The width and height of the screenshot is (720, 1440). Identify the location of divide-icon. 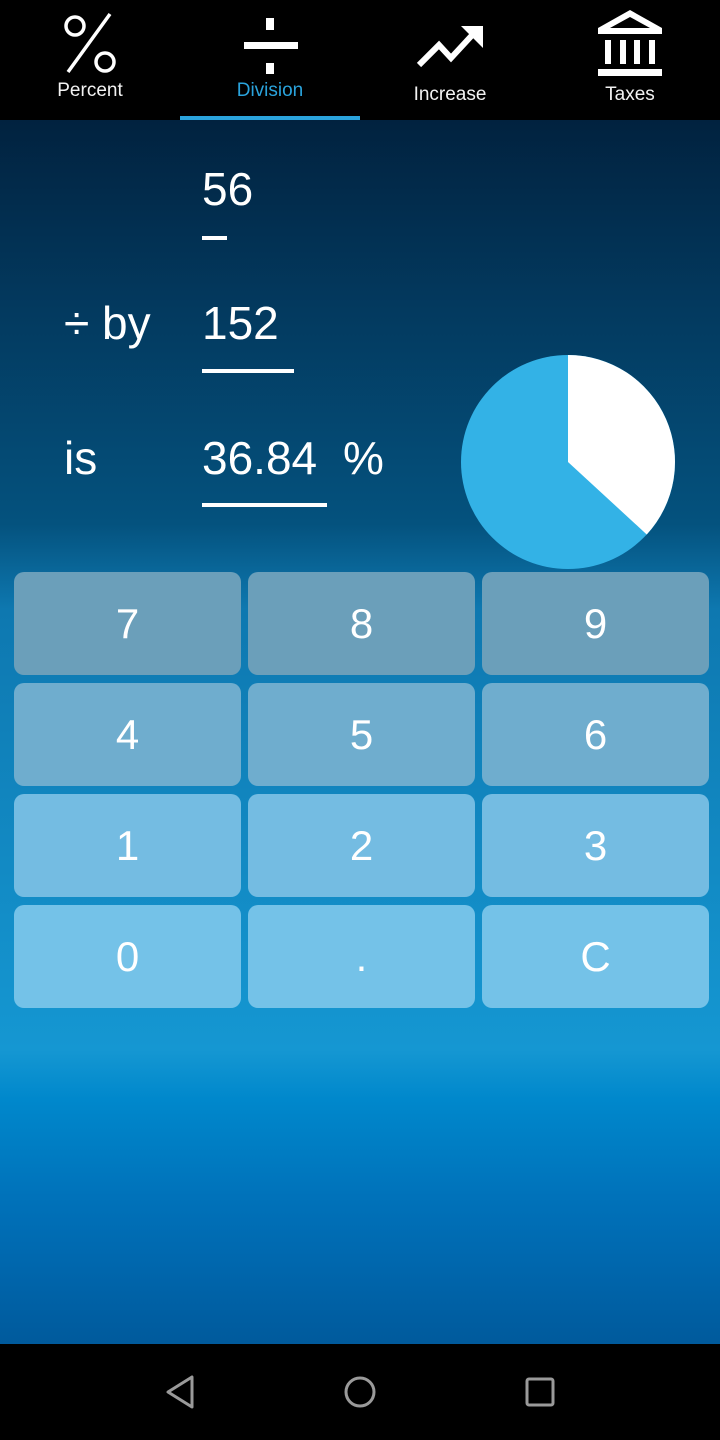
(271, 46).